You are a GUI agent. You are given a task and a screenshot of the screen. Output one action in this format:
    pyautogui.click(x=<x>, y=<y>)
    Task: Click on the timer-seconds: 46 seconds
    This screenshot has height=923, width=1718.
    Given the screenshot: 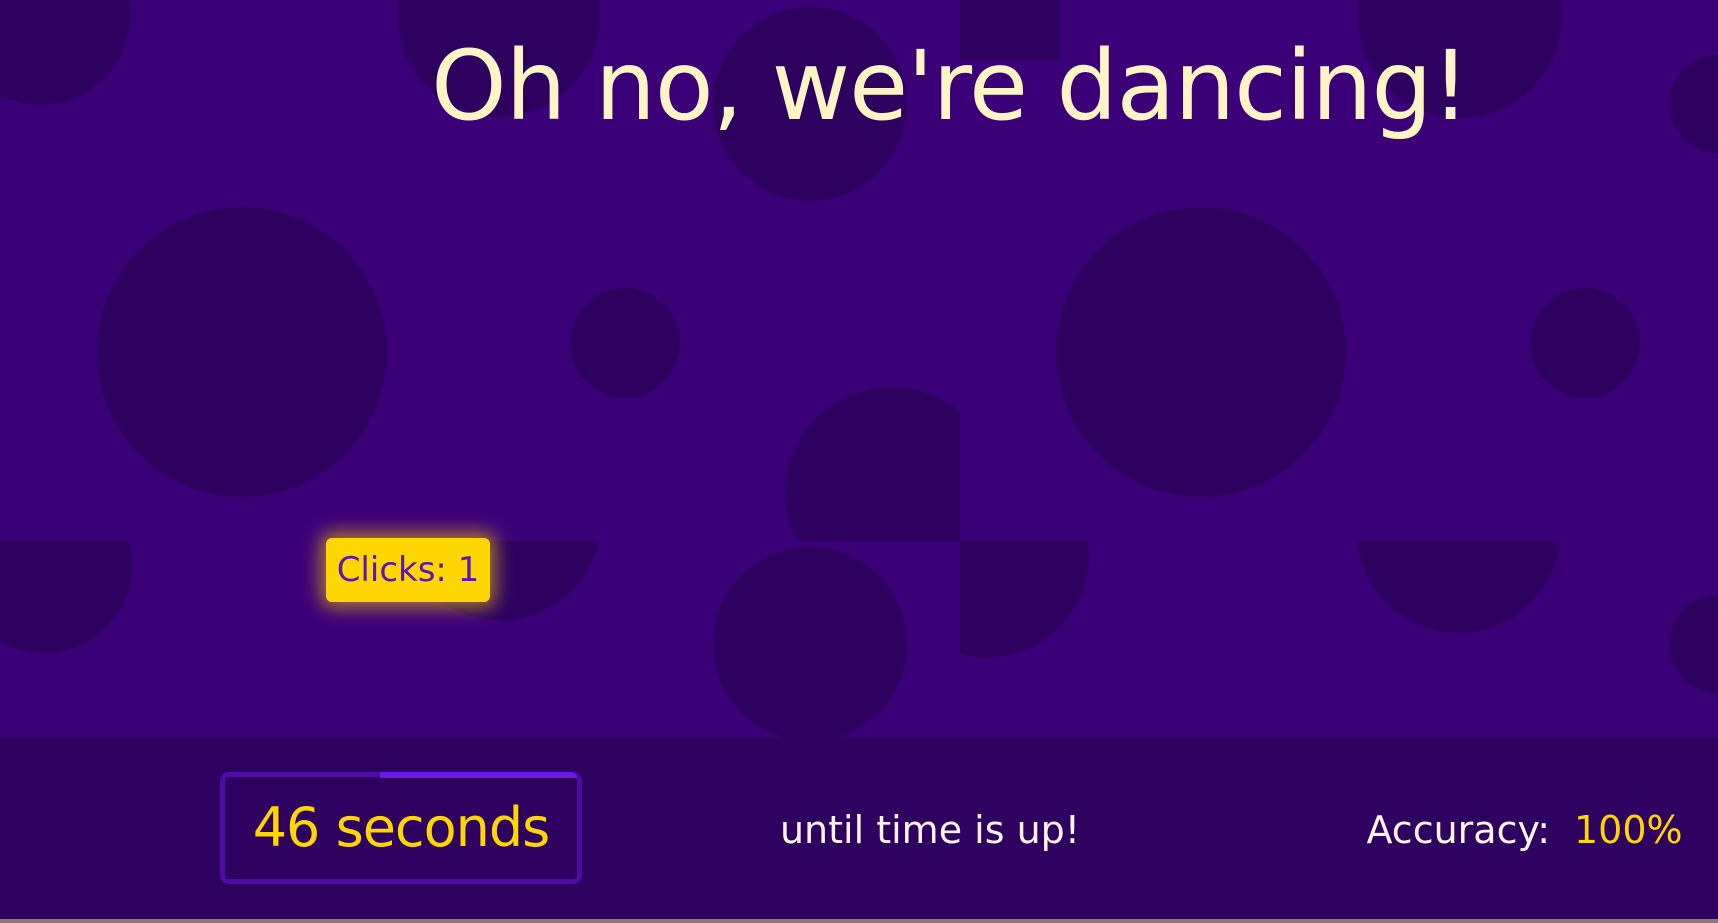 What is the action you would take?
    pyautogui.click(x=401, y=827)
    